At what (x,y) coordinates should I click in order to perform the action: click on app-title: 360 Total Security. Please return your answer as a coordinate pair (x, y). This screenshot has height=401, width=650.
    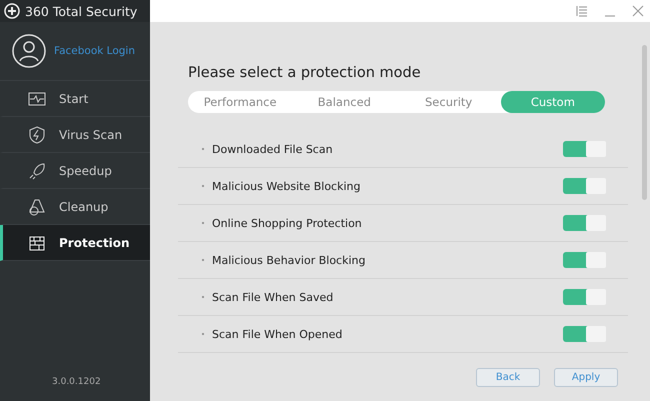
    Looking at the image, I should click on (81, 11).